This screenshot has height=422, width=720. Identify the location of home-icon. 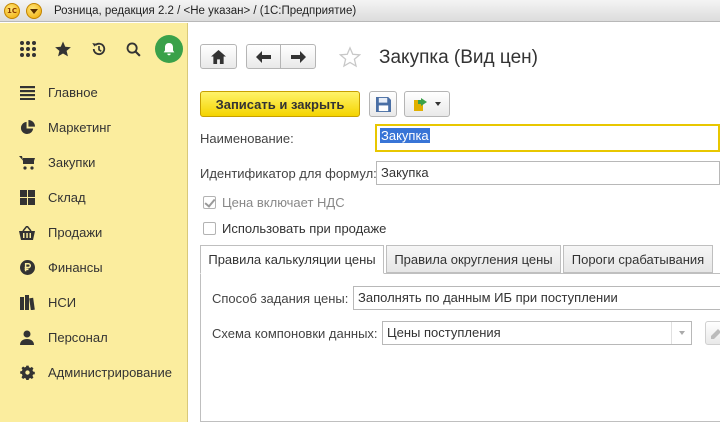
(218, 56).